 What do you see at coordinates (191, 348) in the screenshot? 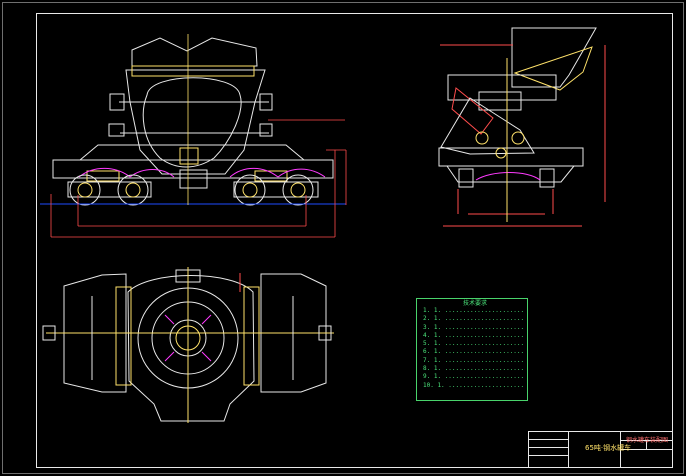
I see `top-ladle-outer` at bounding box center [191, 348].